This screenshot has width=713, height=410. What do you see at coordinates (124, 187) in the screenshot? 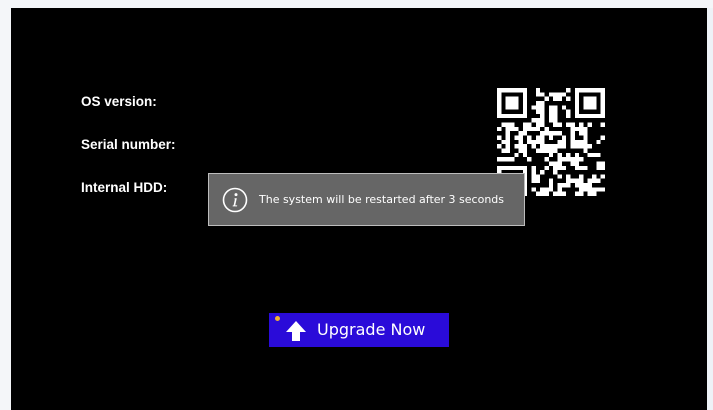
I see `internal-hdd-label: Internal HDD:` at bounding box center [124, 187].